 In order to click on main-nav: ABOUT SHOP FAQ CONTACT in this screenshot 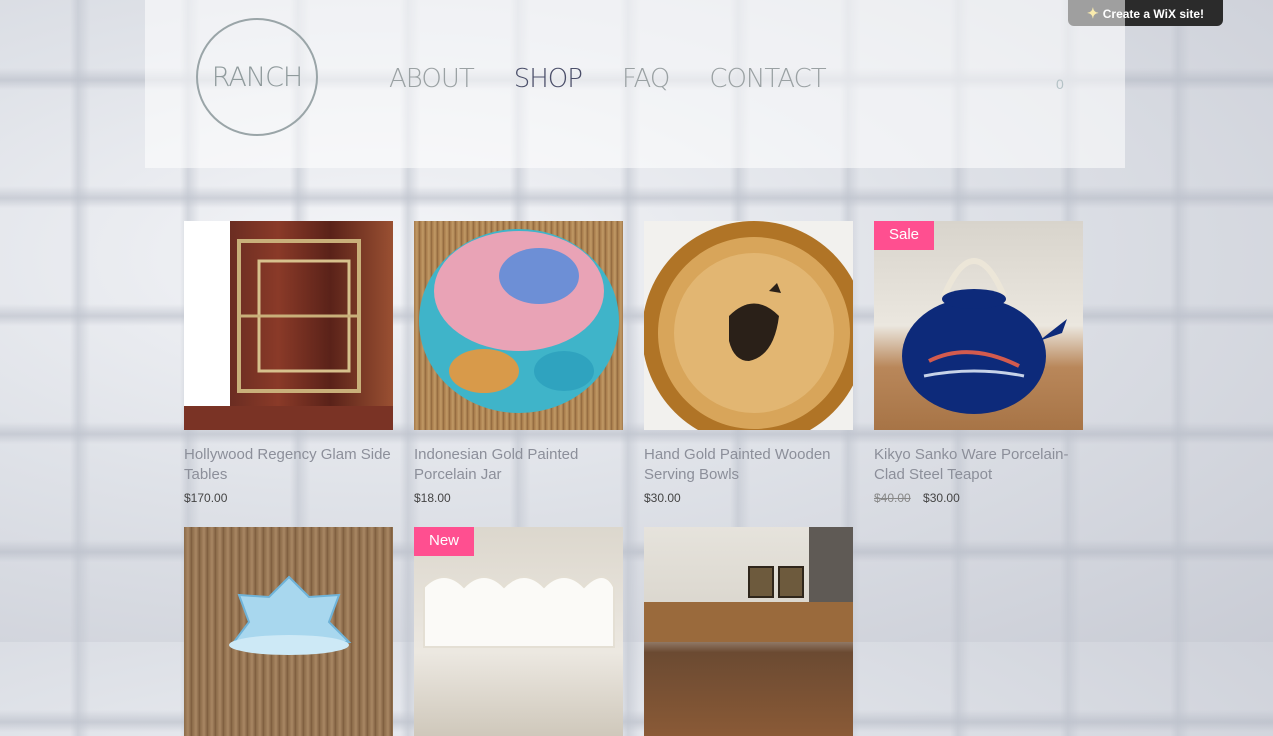, I will do `click(627, 79)`.